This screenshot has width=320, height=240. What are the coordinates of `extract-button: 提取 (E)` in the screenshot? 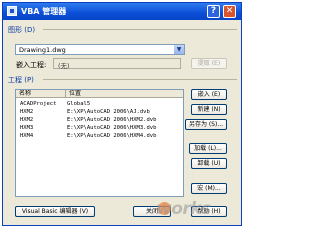 It's located at (209, 63).